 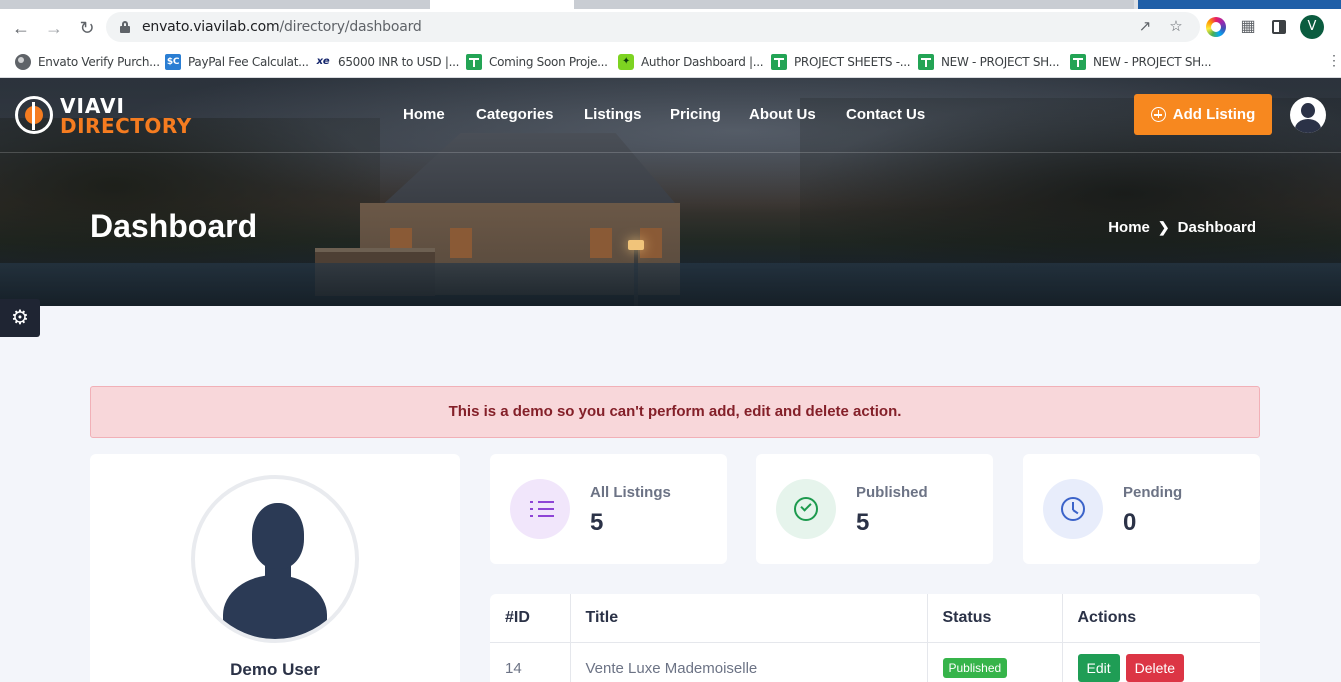 I want to click on browser-tab-active, so click(x=502, y=4).